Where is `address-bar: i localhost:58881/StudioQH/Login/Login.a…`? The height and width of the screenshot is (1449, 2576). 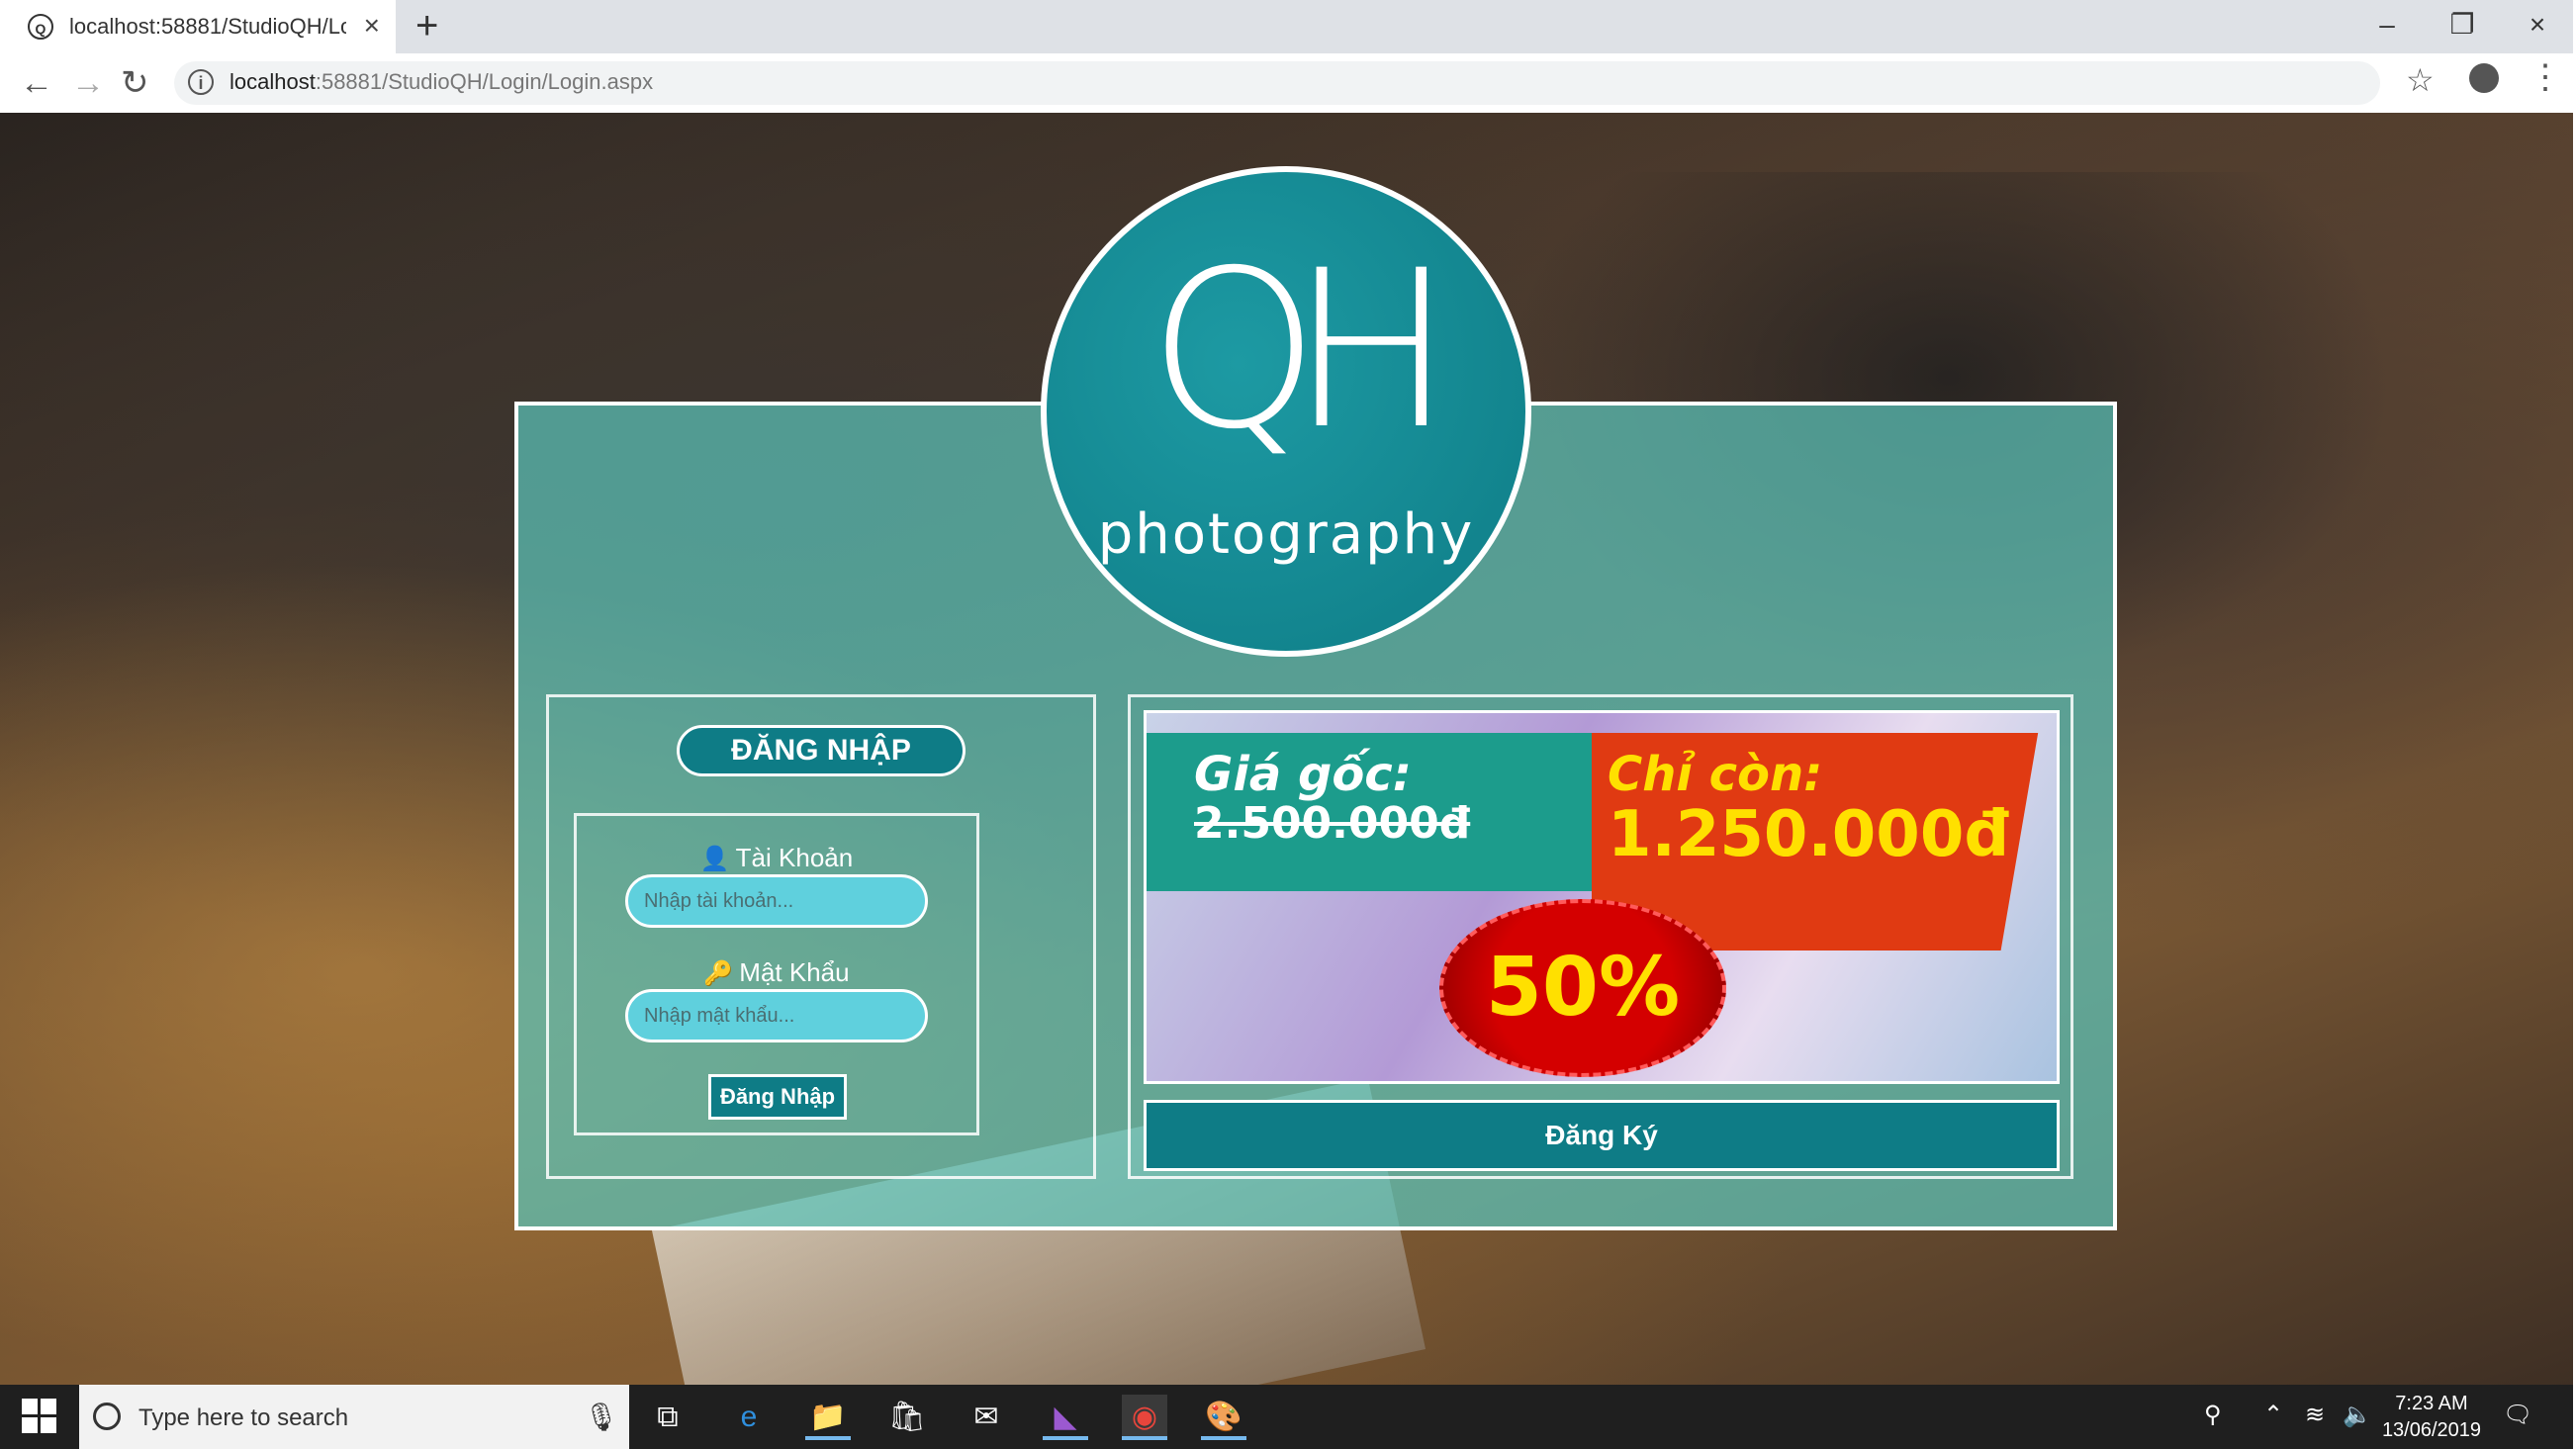
address-bar: i localhost:58881/StudioQH/Login/Login.a… is located at coordinates (1277, 83).